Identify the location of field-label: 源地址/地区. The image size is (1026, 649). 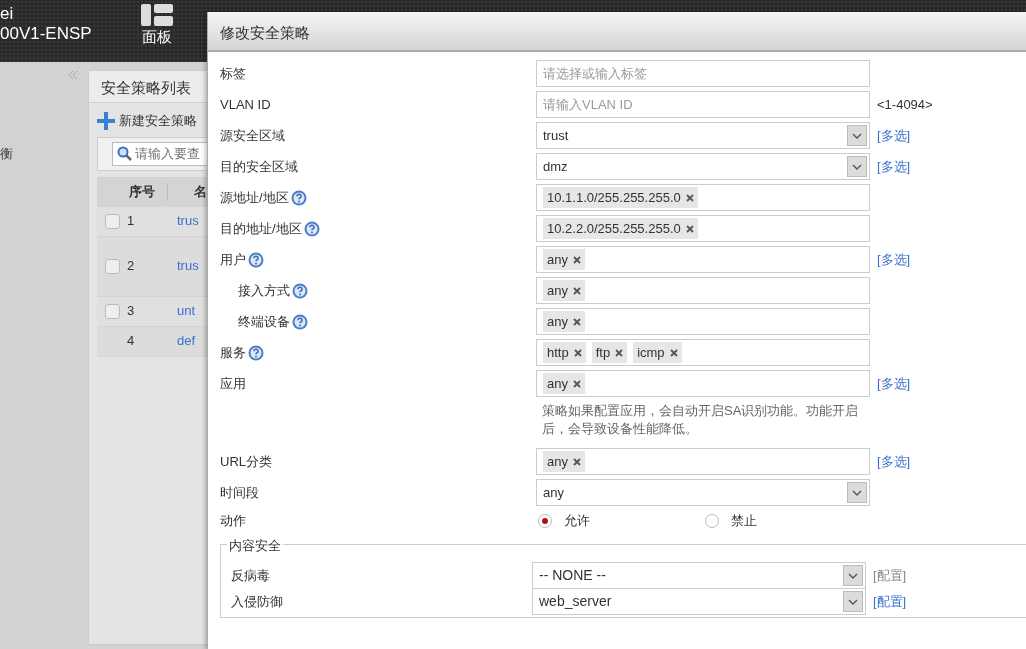
(254, 197).